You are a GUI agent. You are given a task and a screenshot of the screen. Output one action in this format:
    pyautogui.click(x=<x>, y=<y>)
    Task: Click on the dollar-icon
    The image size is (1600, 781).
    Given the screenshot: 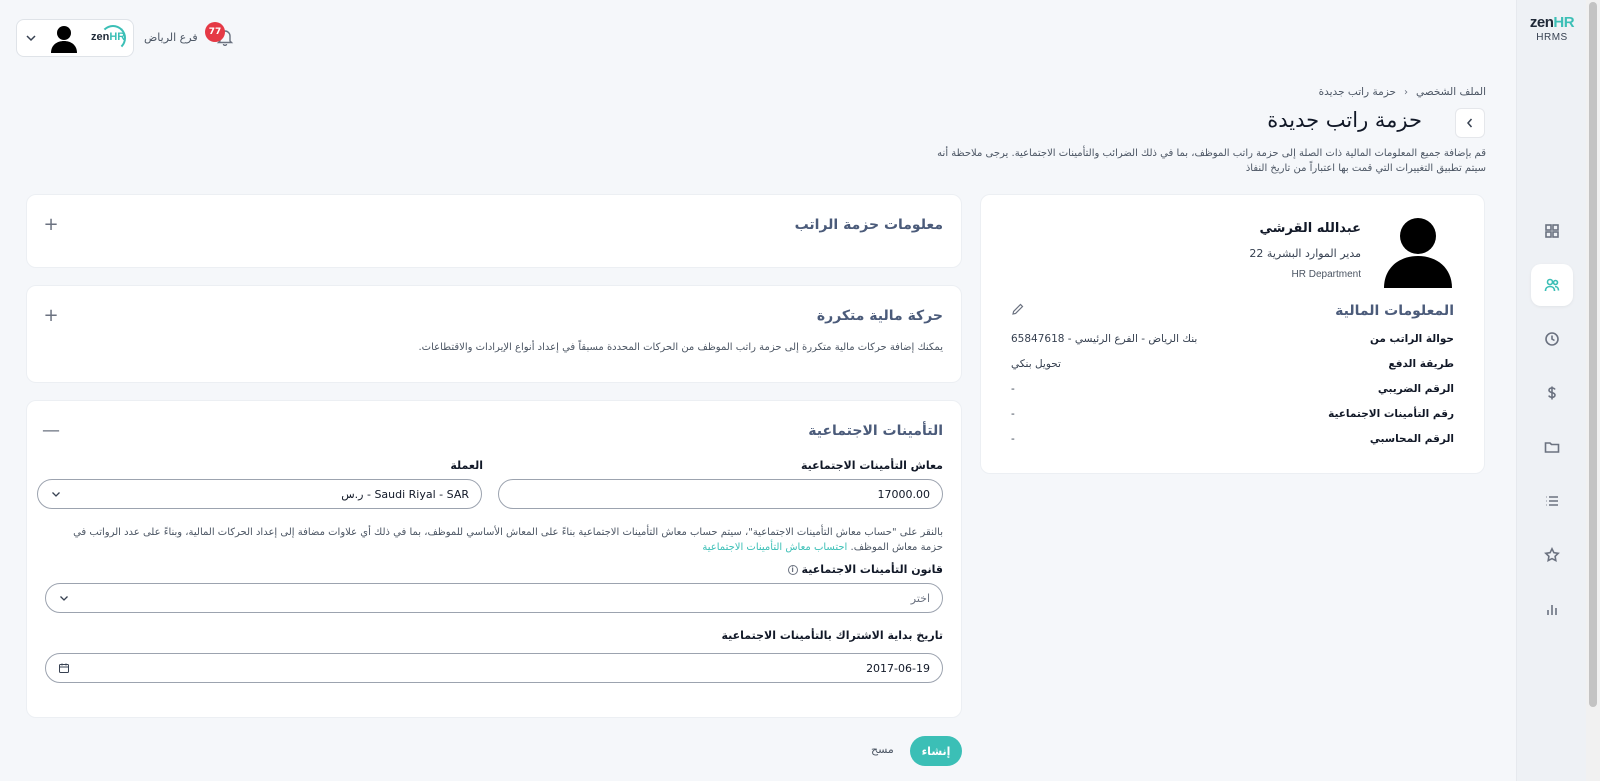 What is the action you would take?
    pyautogui.click(x=1552, y=393)
    